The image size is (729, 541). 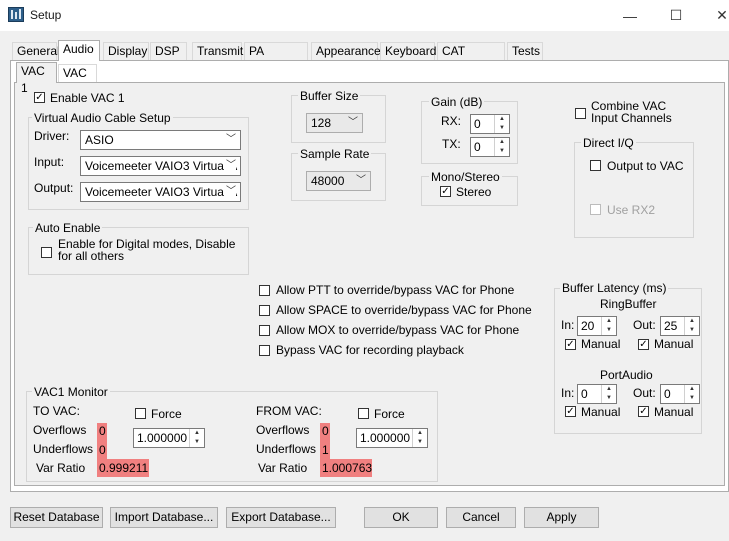 What do you see at coordinates (580, 113) in the screenshot?
I see `combine-vac-checkbox` at bounding box center [580, 113].